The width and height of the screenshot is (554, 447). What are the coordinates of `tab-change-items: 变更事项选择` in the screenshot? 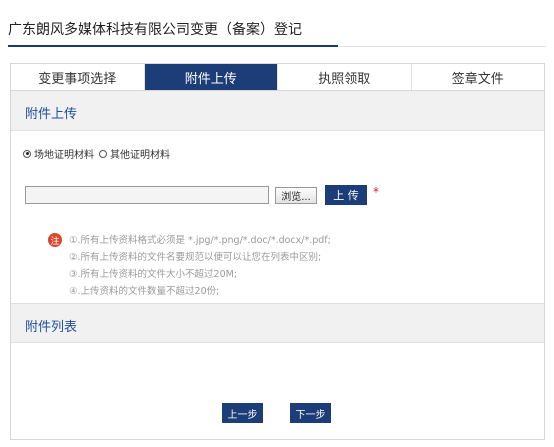 It's located at (78, 77).